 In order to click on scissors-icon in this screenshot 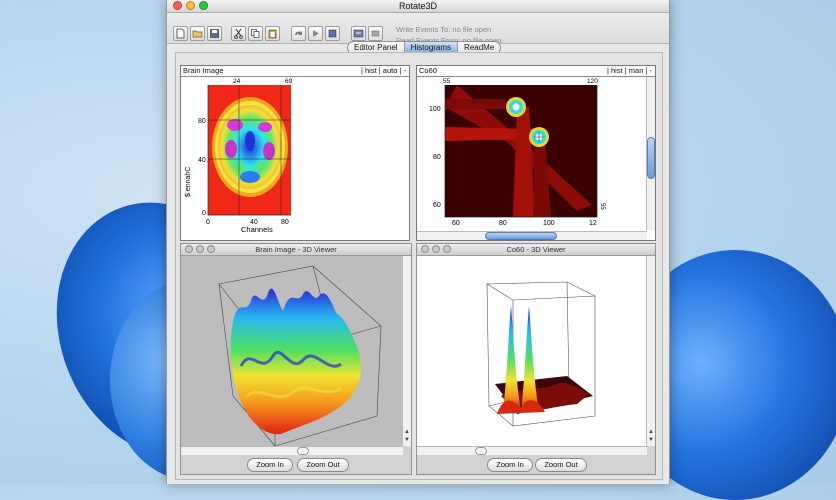, I will do `click(238, 33)`.